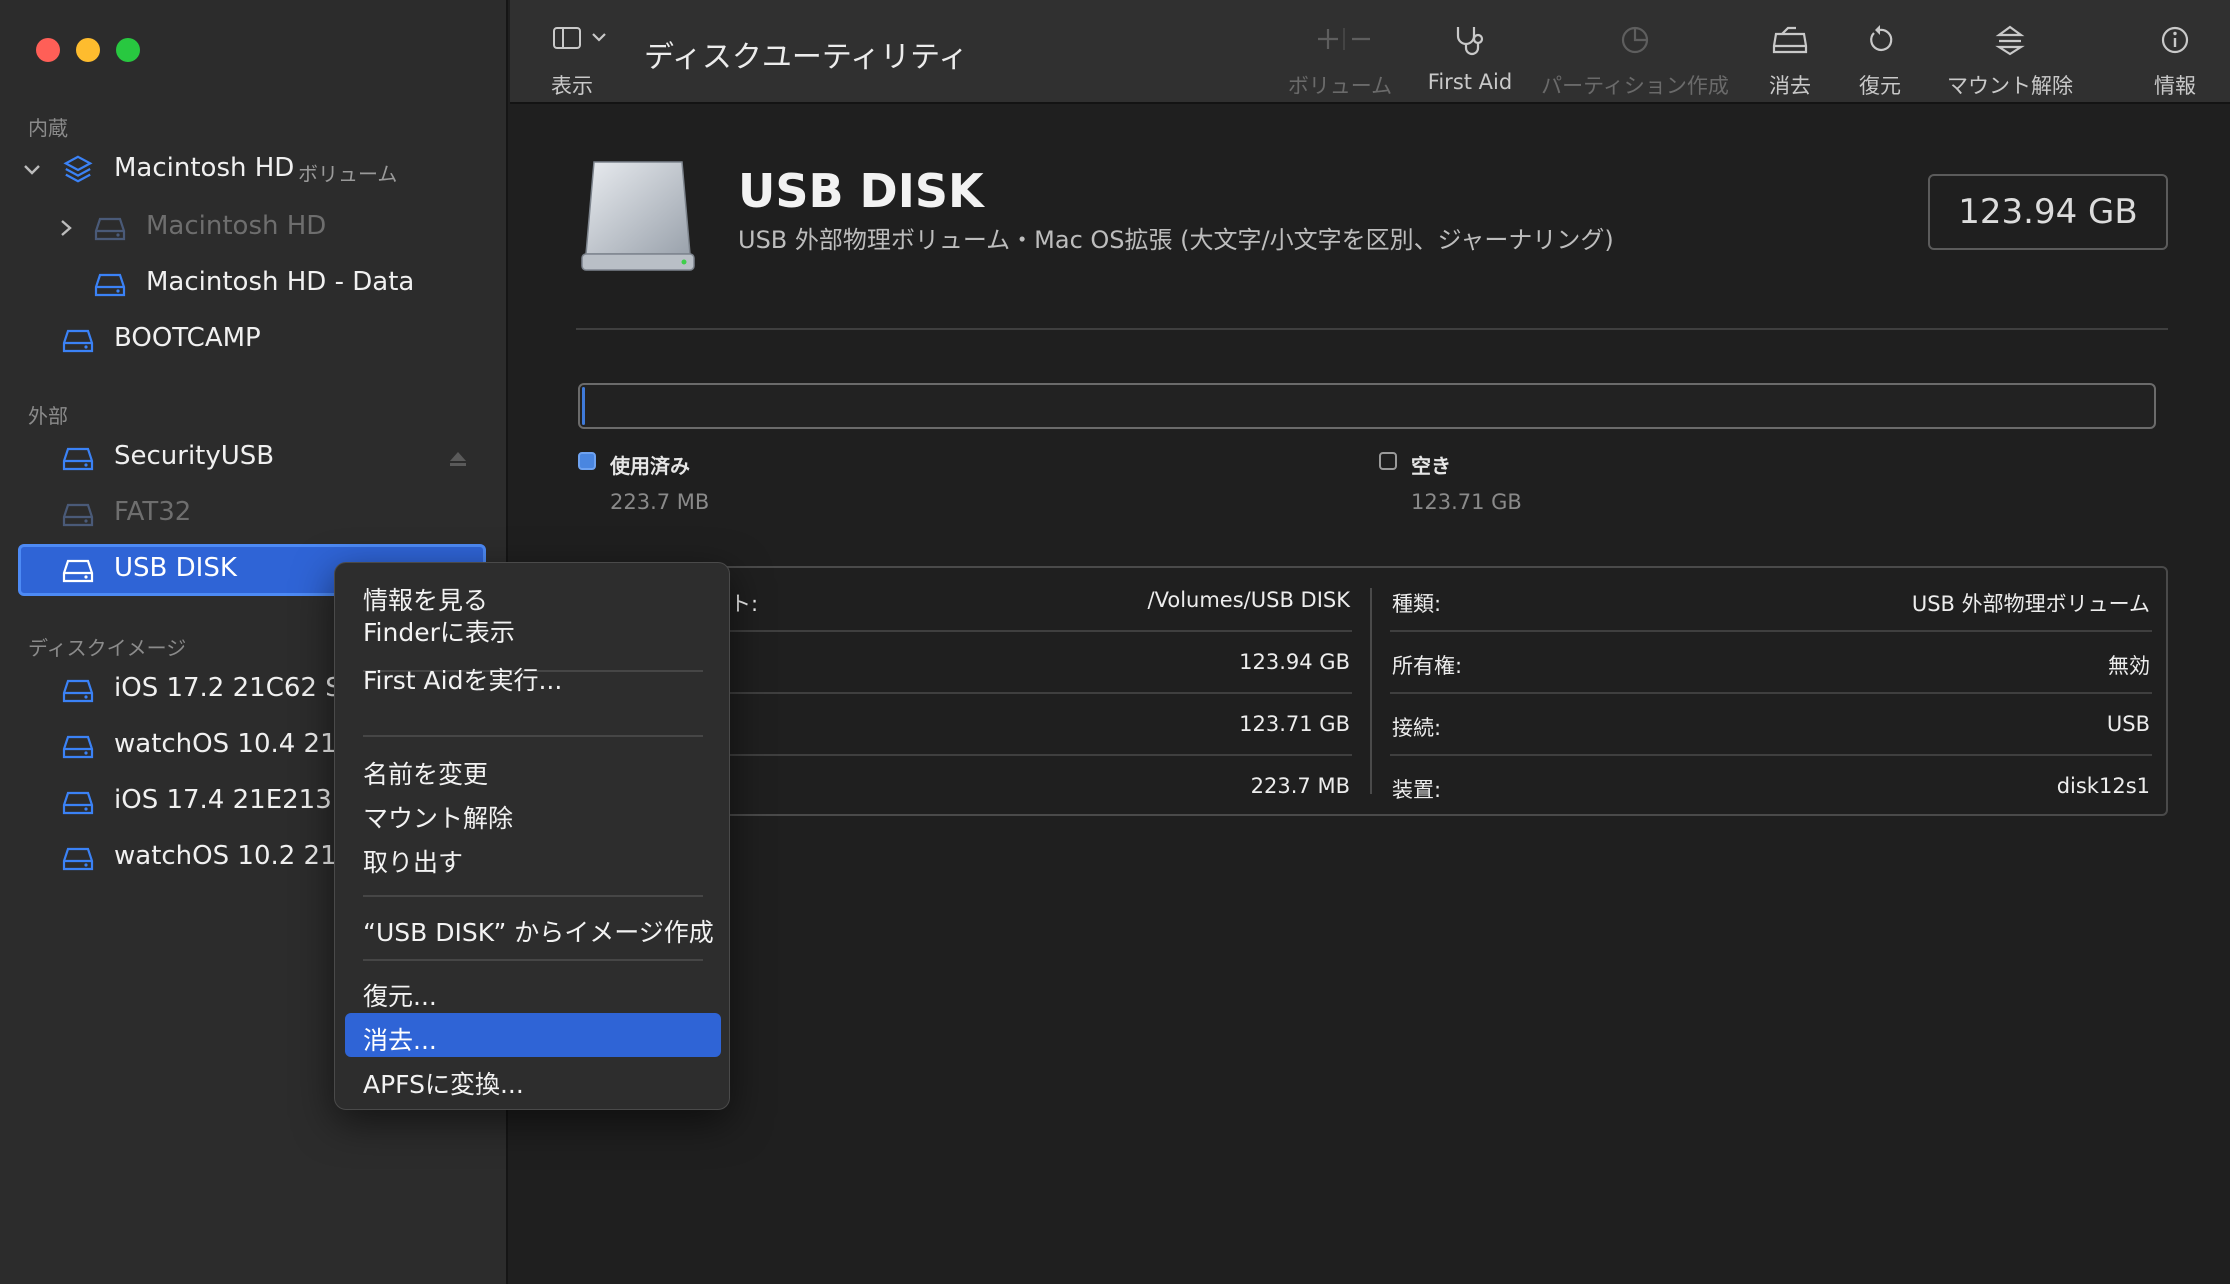 The height and width of the screenshot is (1284, 2230). I want to click on info-value-owners: 無効, so click(2129, 666).